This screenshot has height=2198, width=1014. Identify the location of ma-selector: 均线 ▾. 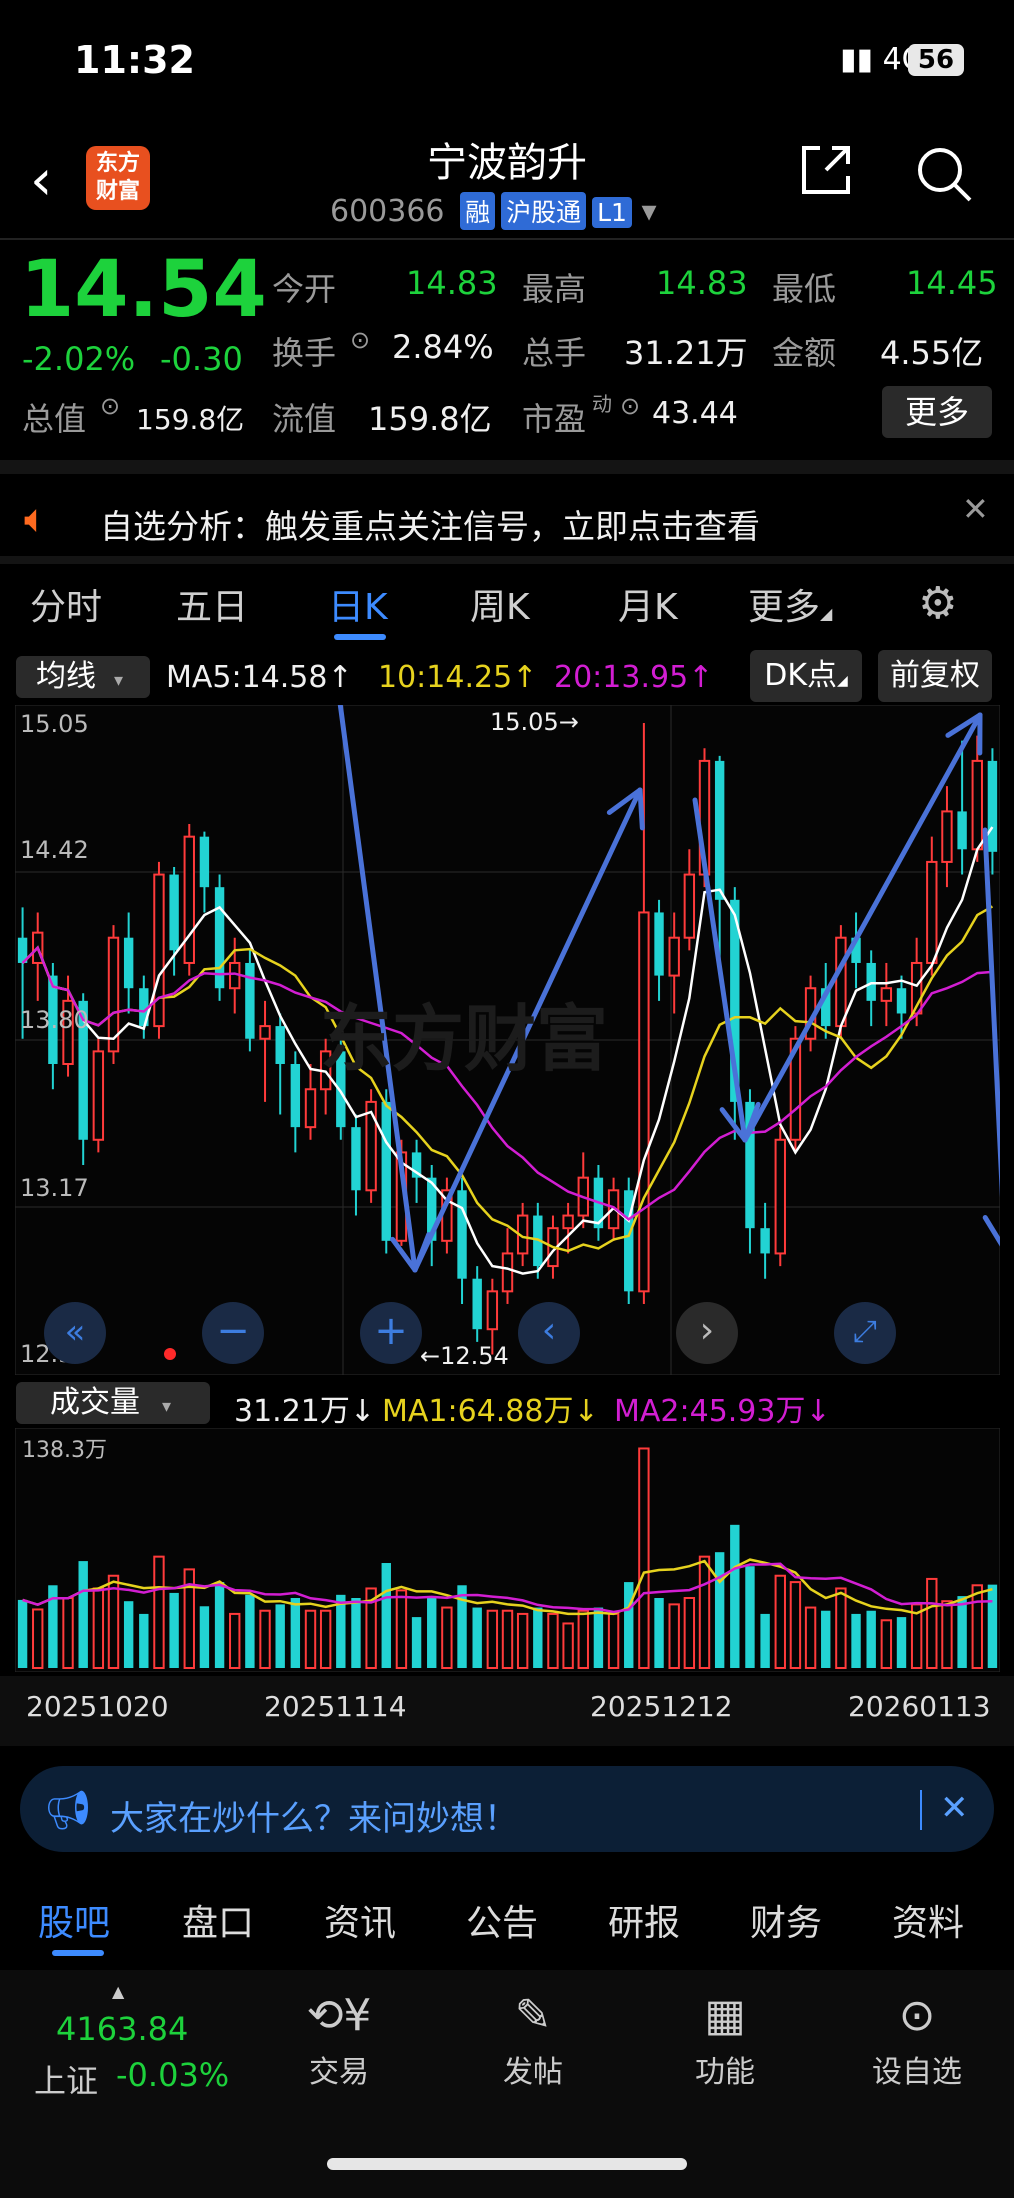
(83, 677).